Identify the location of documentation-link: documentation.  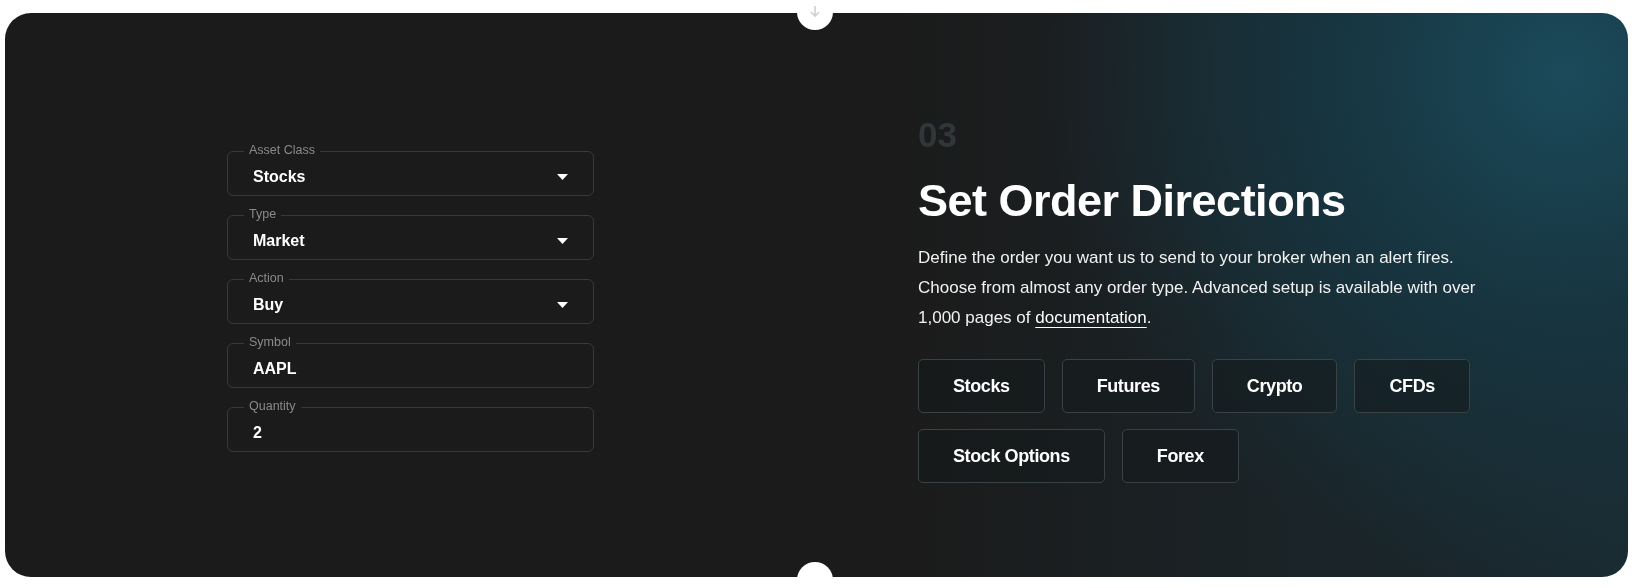
(1091, 317).